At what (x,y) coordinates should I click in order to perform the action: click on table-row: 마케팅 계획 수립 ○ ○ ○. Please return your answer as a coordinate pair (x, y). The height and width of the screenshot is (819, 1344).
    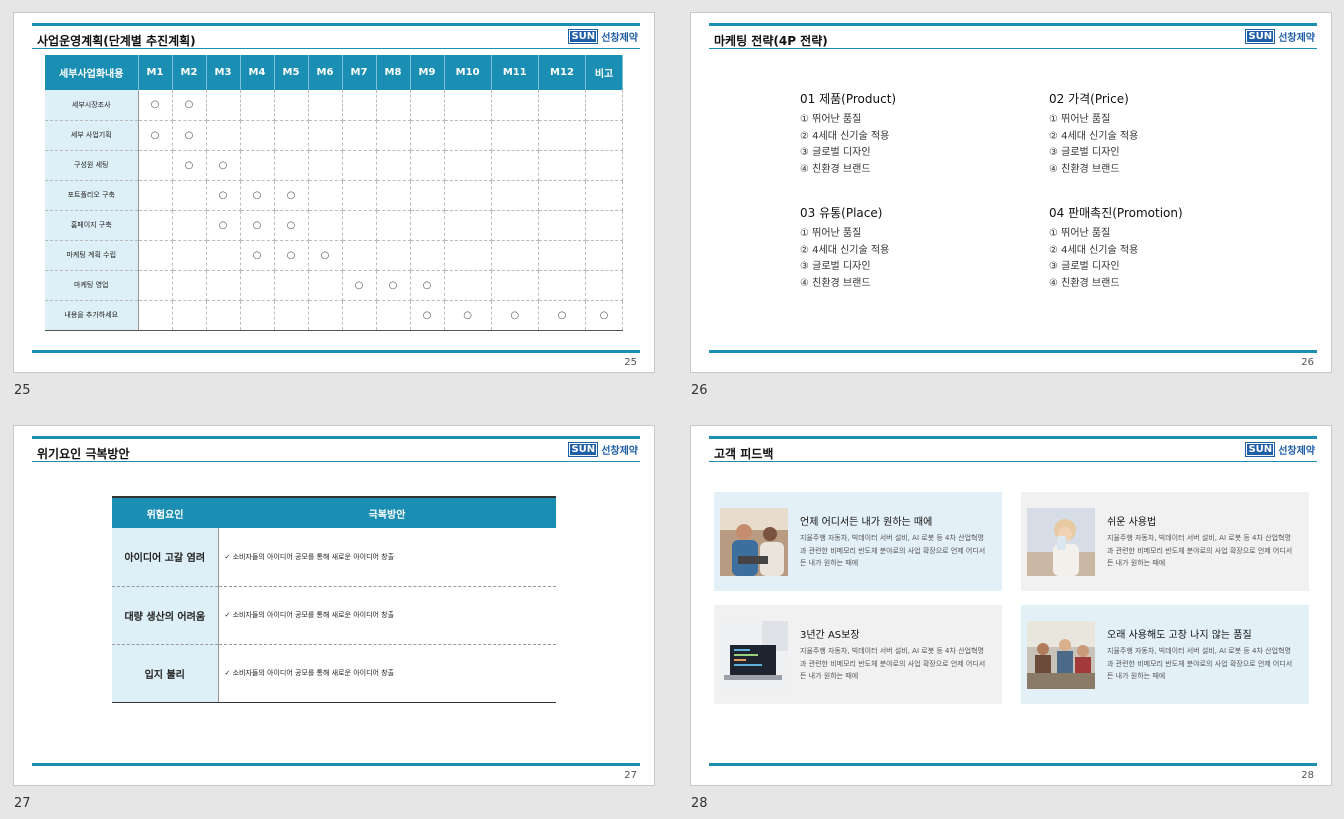
    Looking at the image, I should click on (334, 255).